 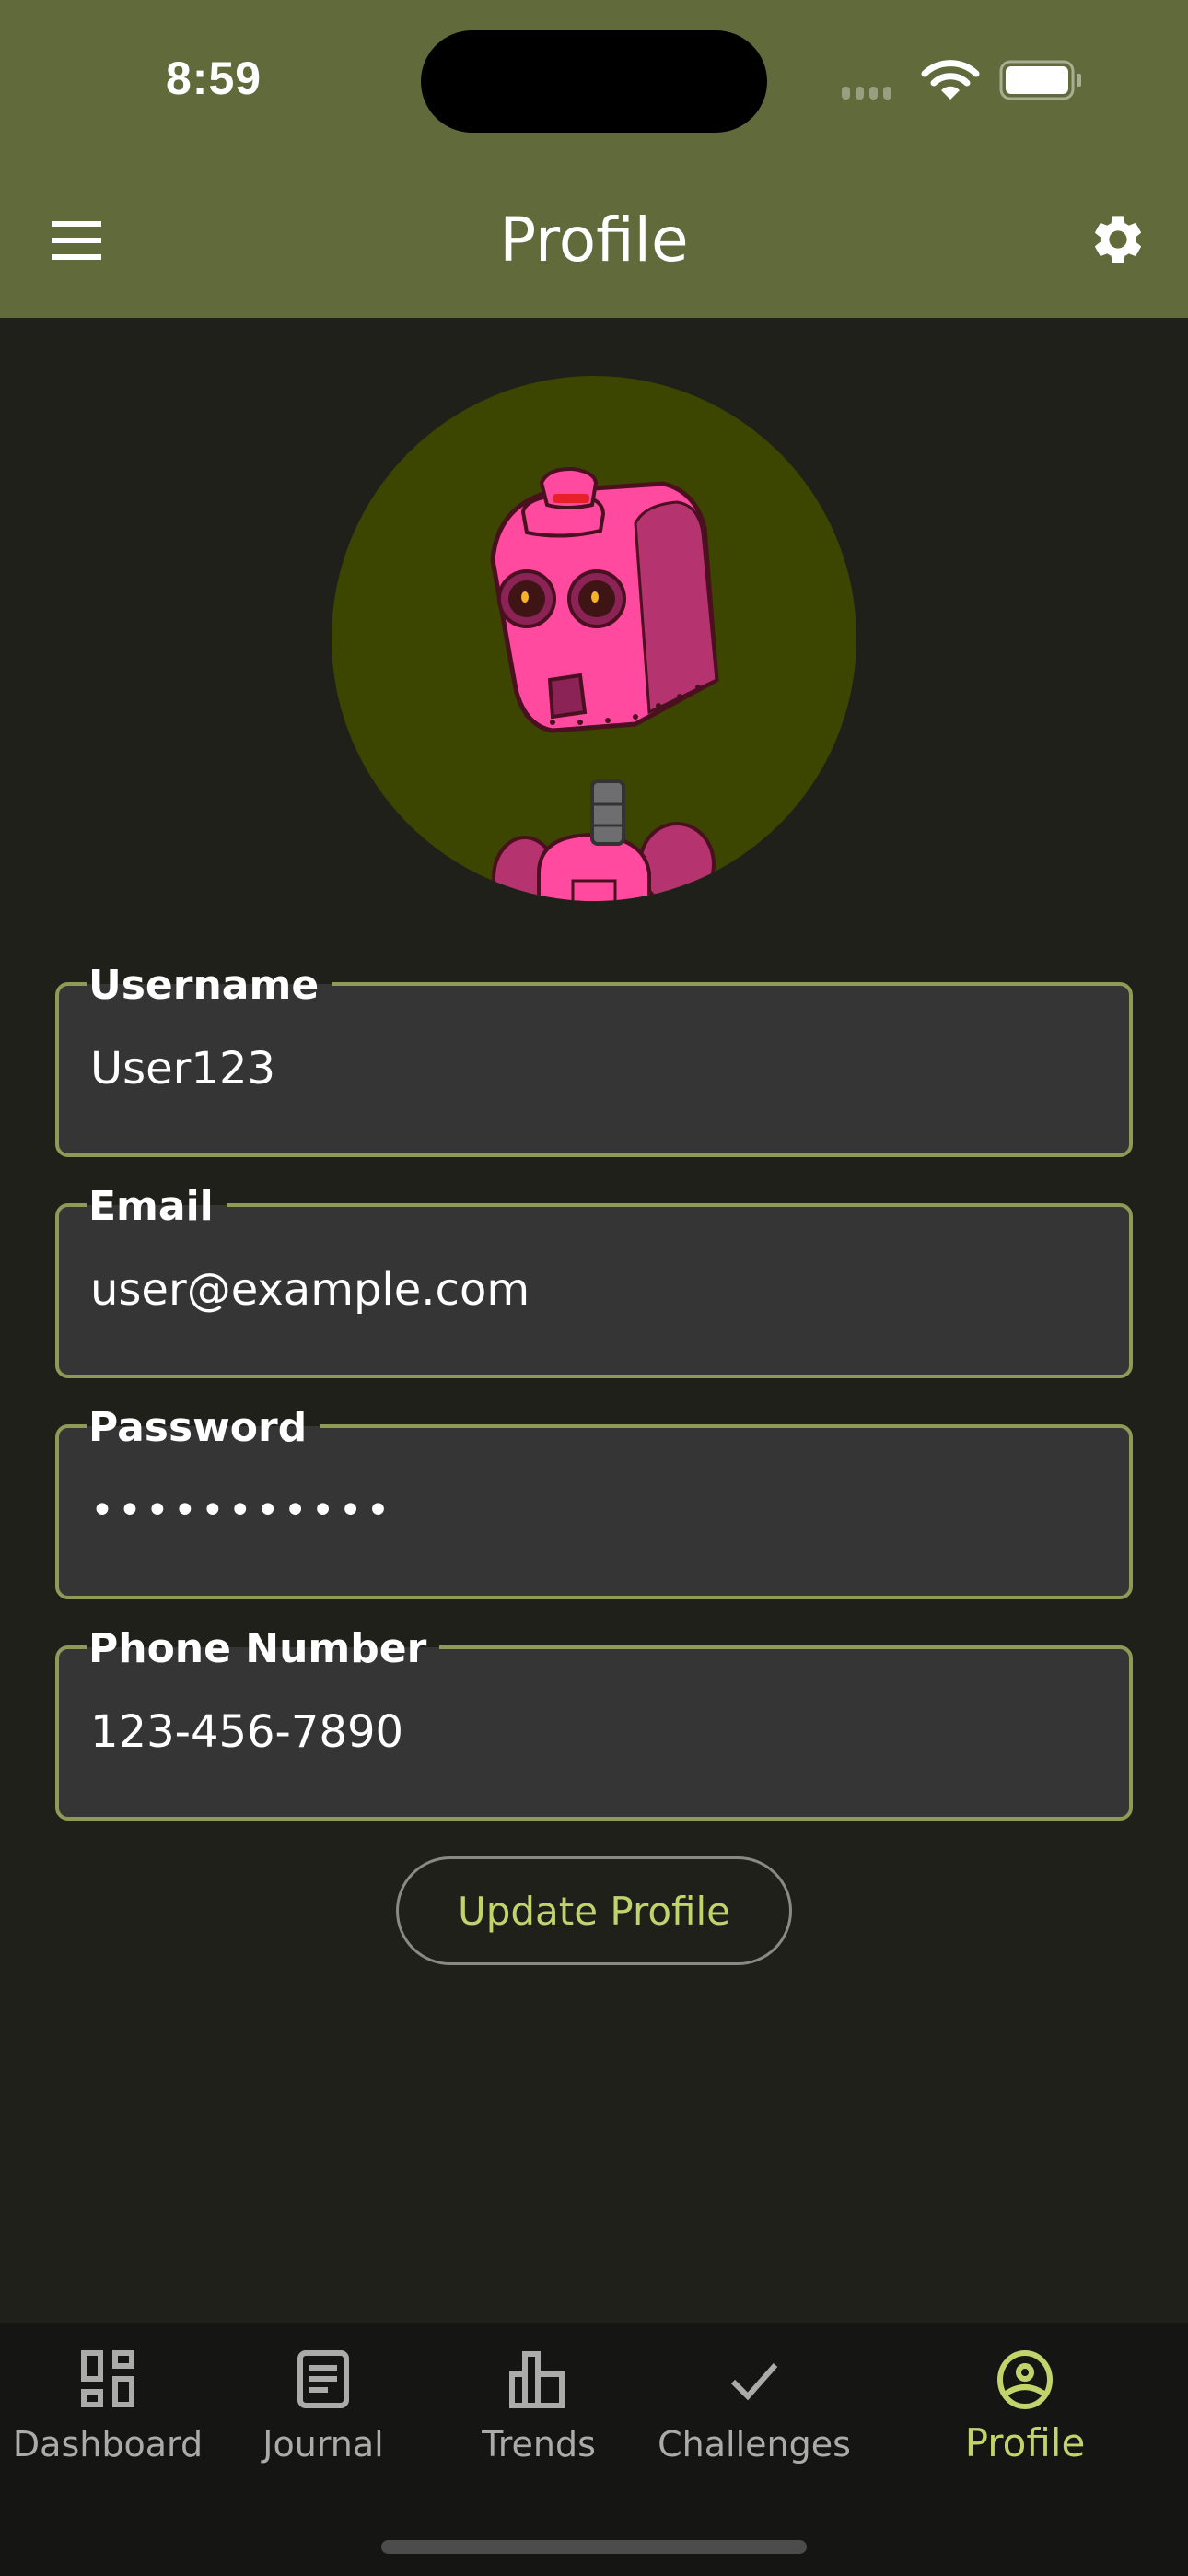 I want to click on page-title: Profile, so click(x=594, y=240).